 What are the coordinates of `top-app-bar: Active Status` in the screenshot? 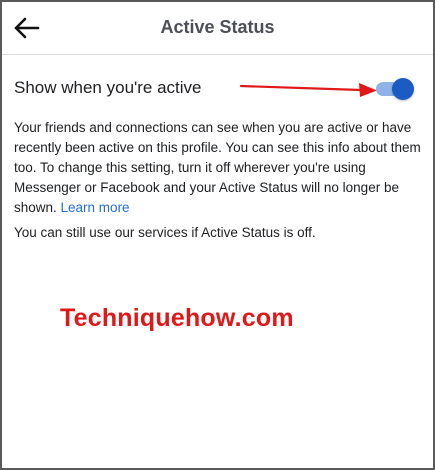 It's located at (217, 28).